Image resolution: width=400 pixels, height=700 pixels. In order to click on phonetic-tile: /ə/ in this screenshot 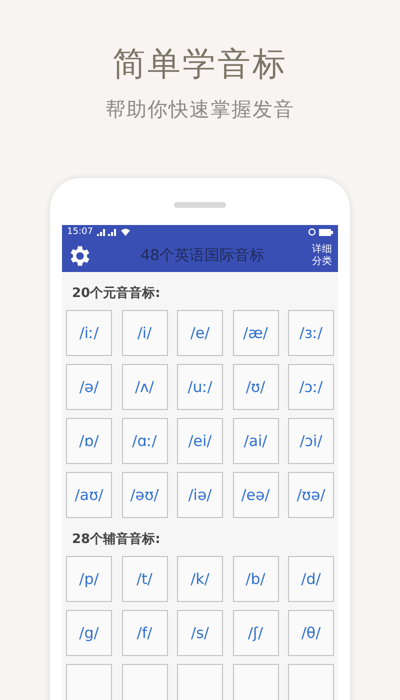, I will do `click(89, 387)`.